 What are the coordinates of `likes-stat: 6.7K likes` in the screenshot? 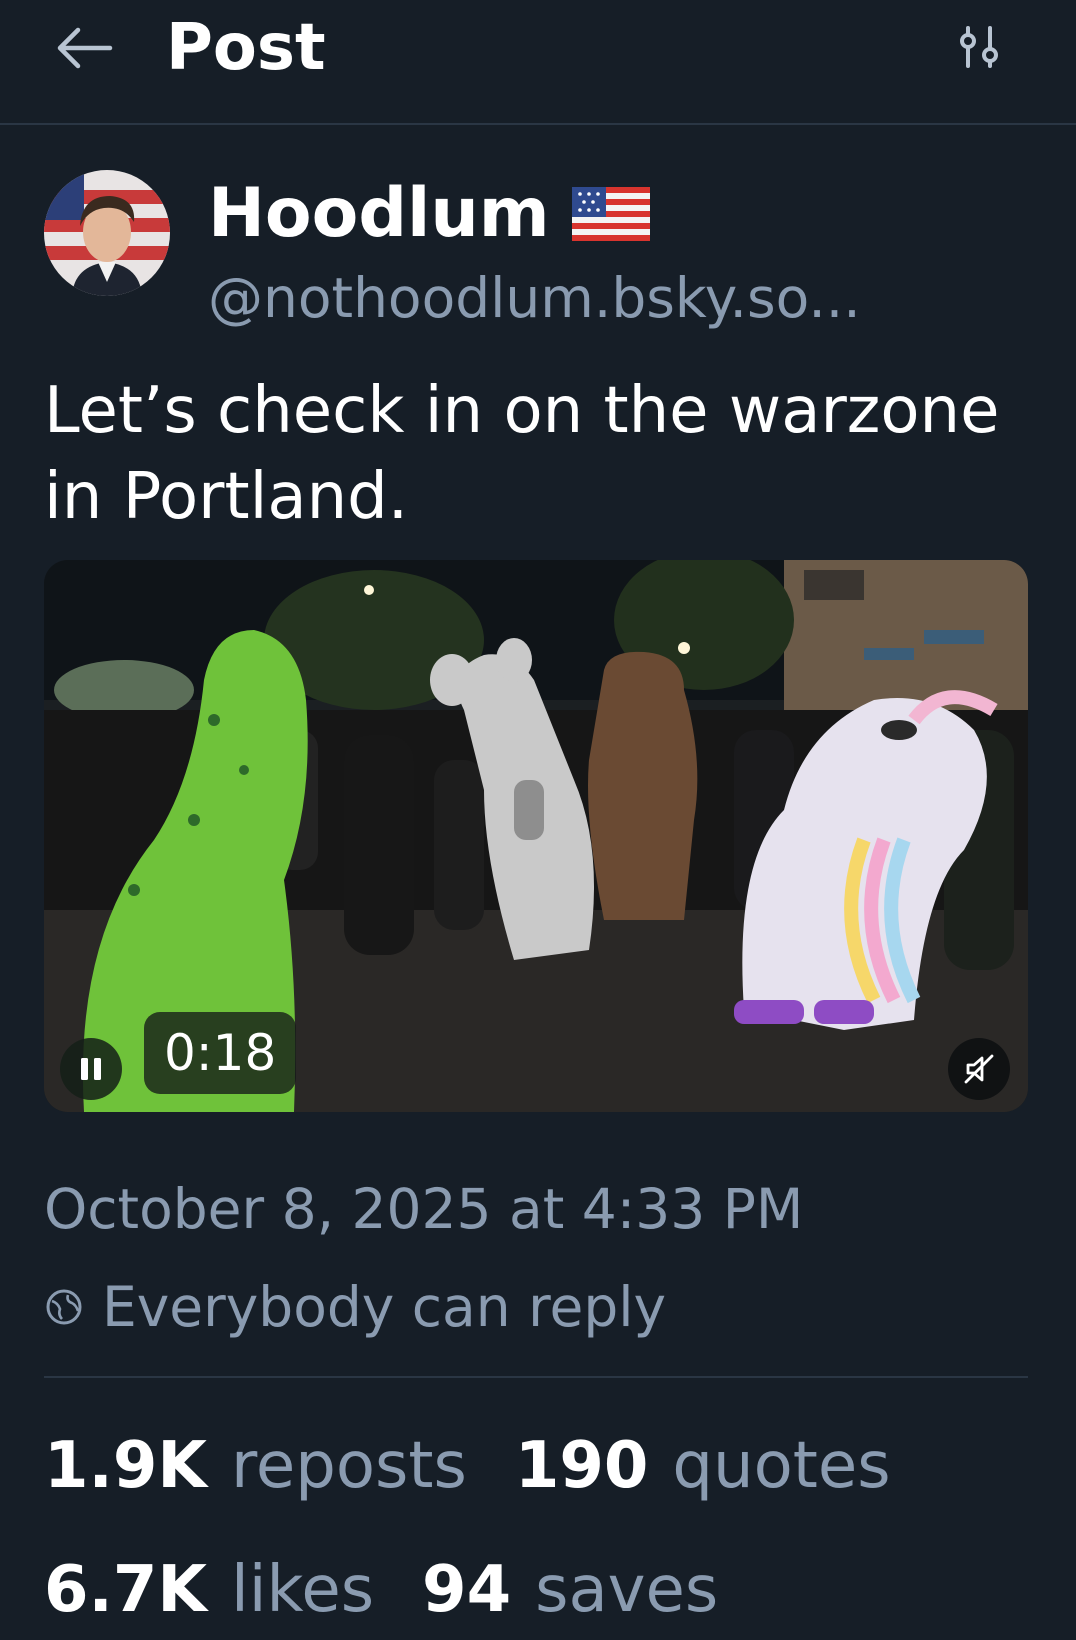 It's located at (209, 1590).